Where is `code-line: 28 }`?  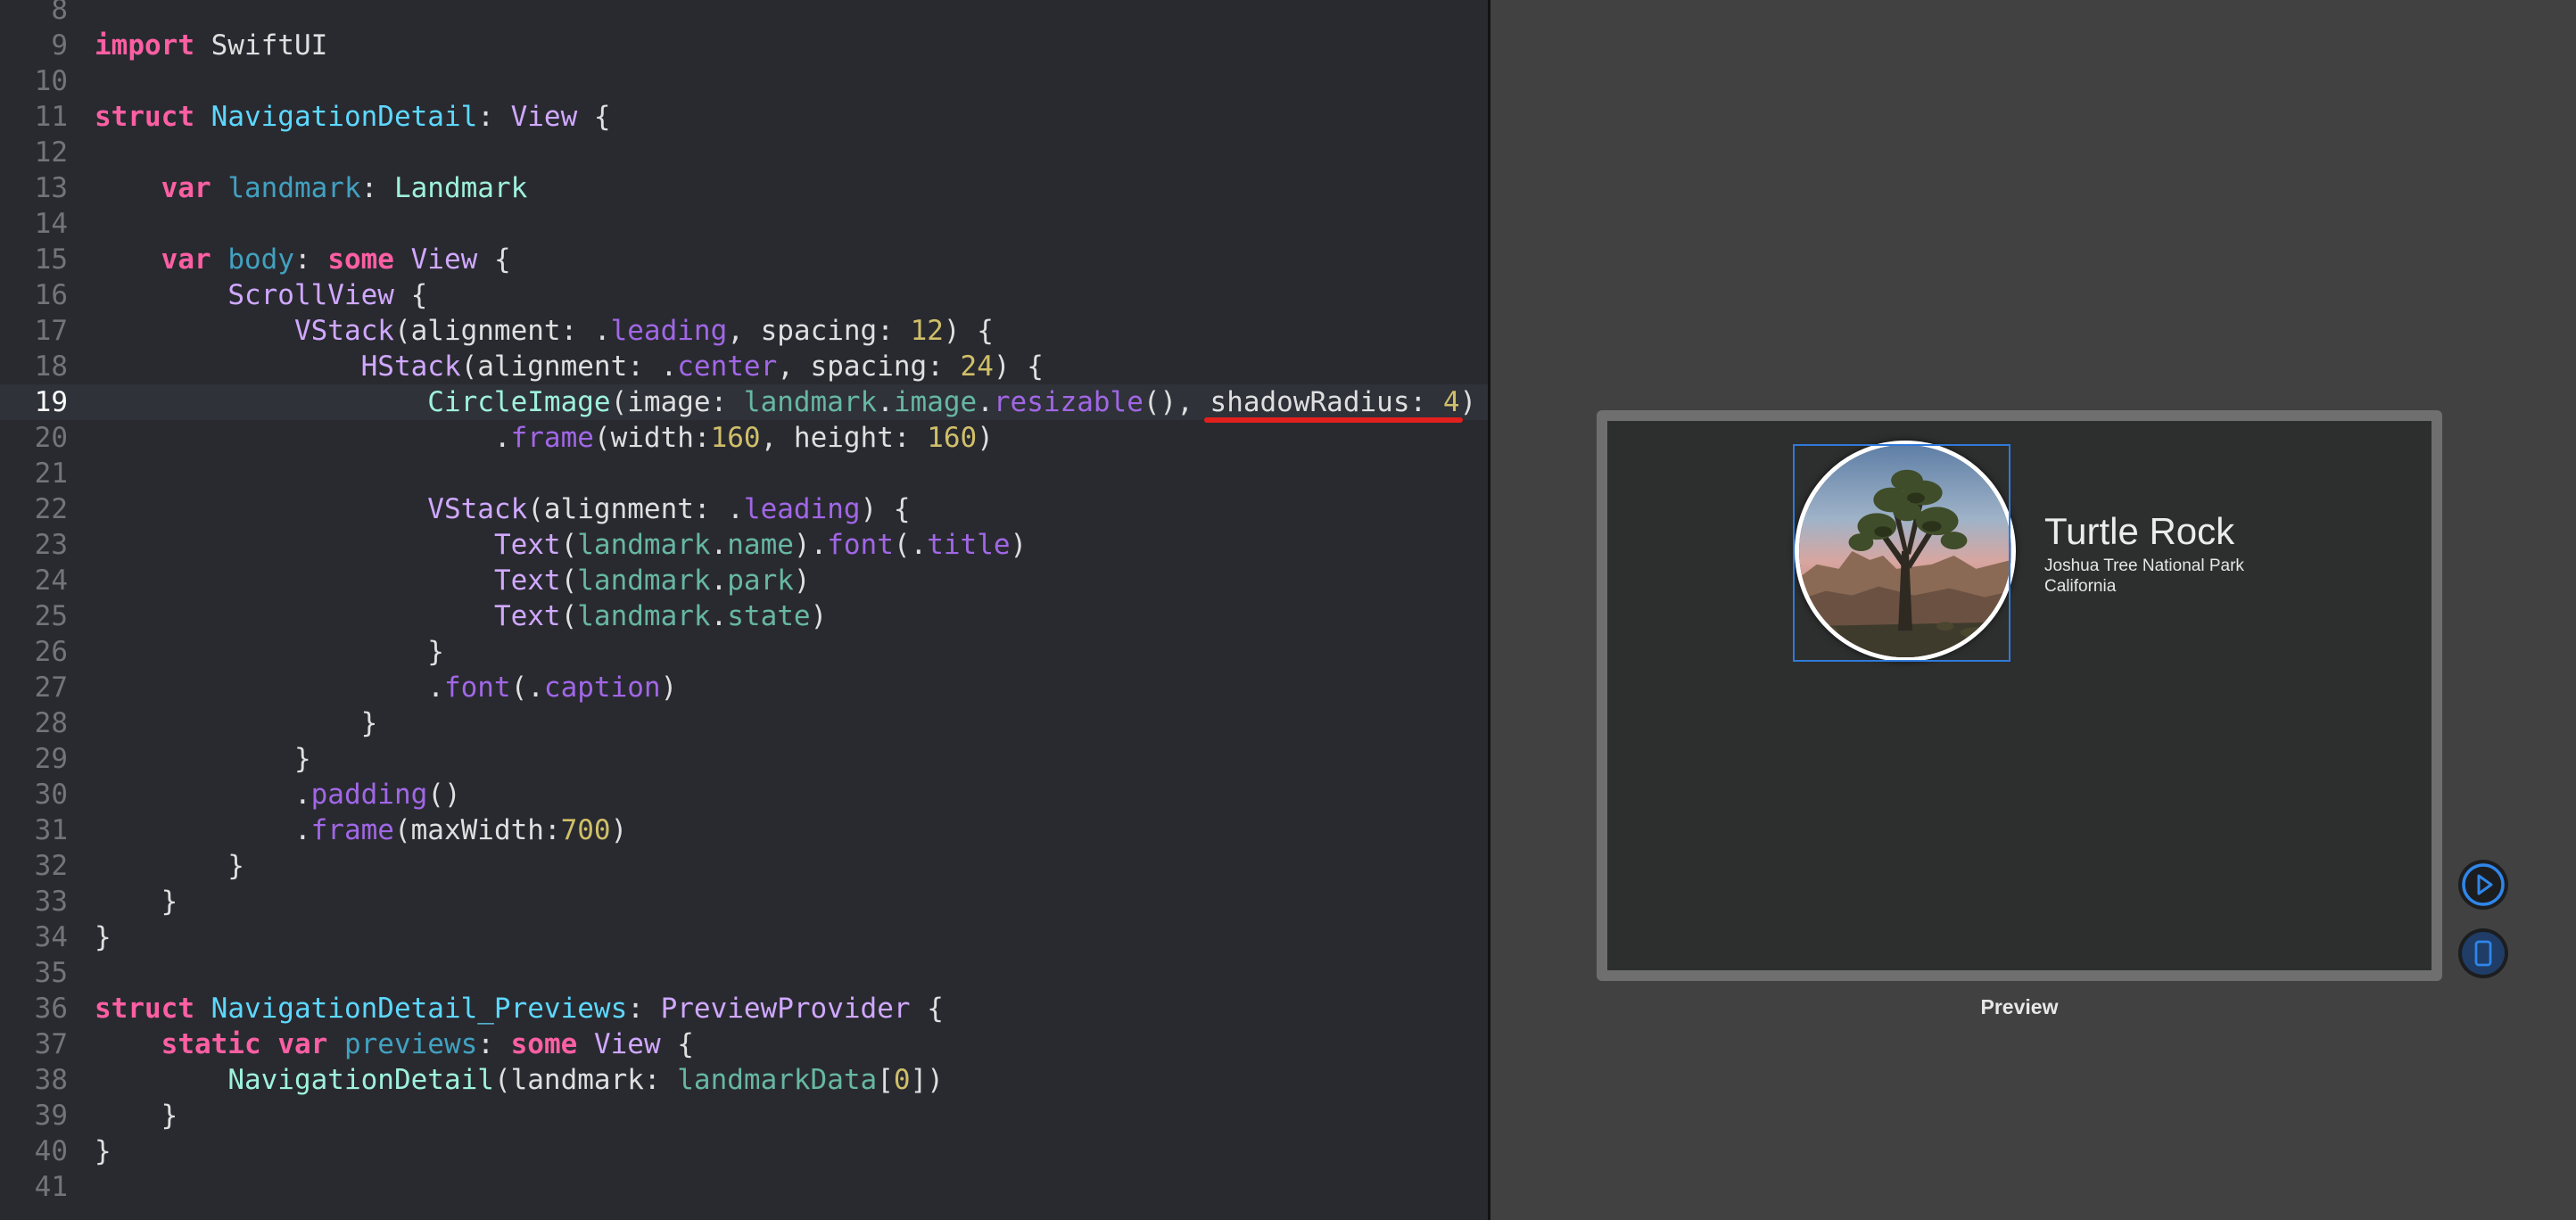
code-line: 28 } is located at coordinates (744, 723).